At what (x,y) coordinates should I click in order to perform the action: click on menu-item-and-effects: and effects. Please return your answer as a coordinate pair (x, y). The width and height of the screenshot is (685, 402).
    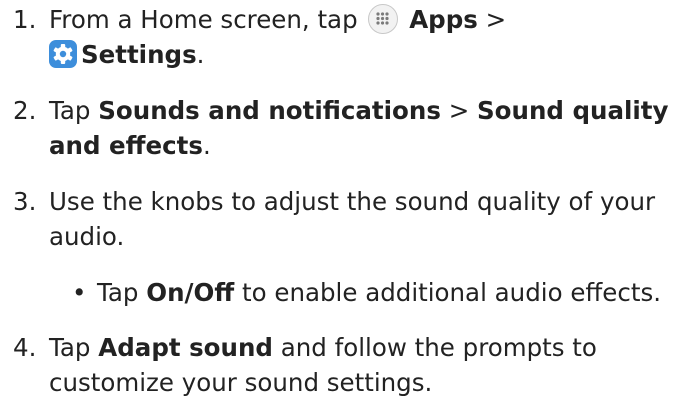
    Looking at the image, I should click on (126, 145).